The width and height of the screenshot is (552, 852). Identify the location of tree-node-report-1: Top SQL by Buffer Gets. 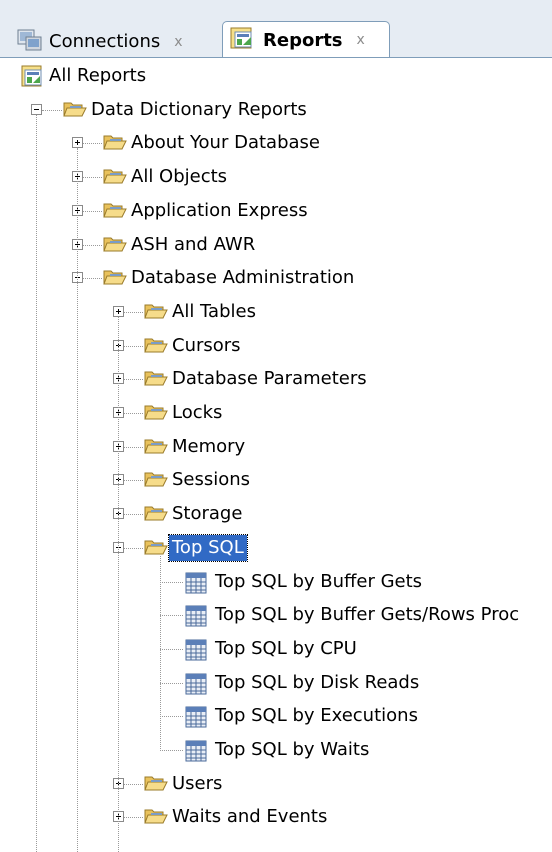
(276, 582).